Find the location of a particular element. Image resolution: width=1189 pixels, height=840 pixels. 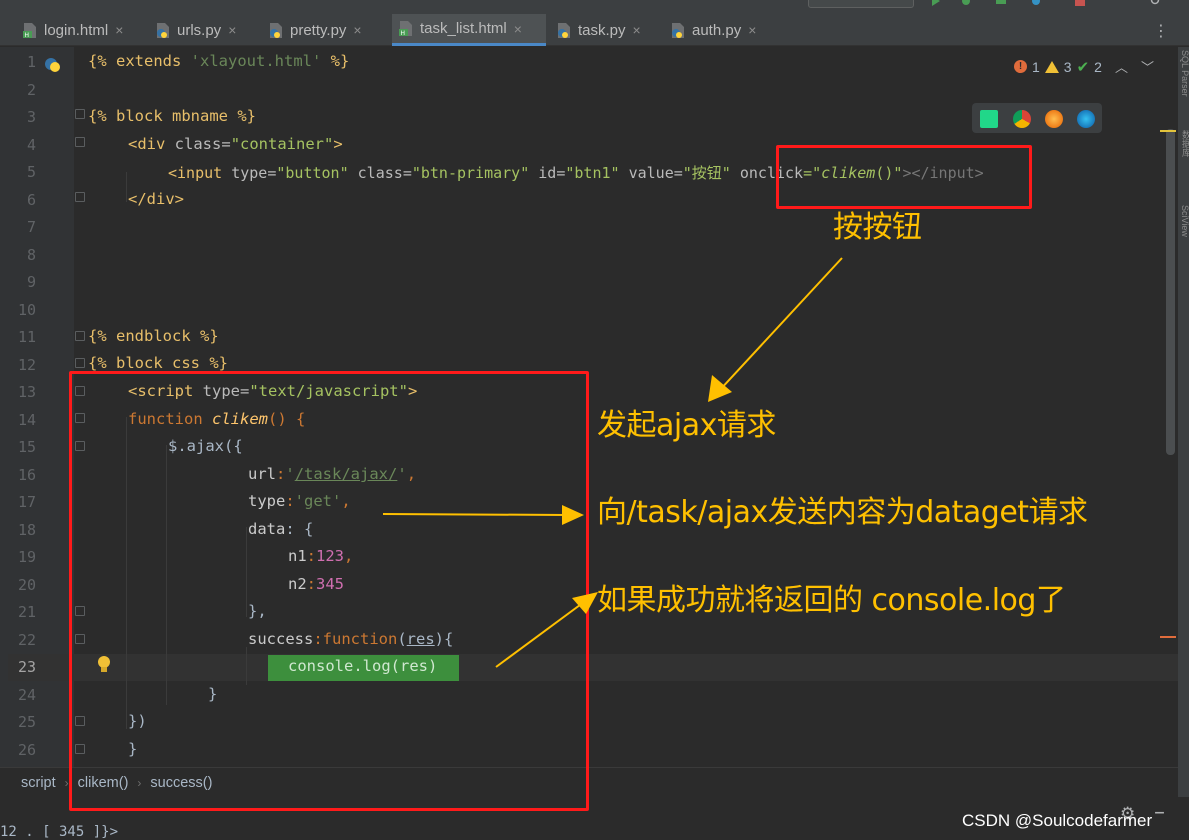

chevron-up-icon: ︿ is located at coordinates (1121, 66).